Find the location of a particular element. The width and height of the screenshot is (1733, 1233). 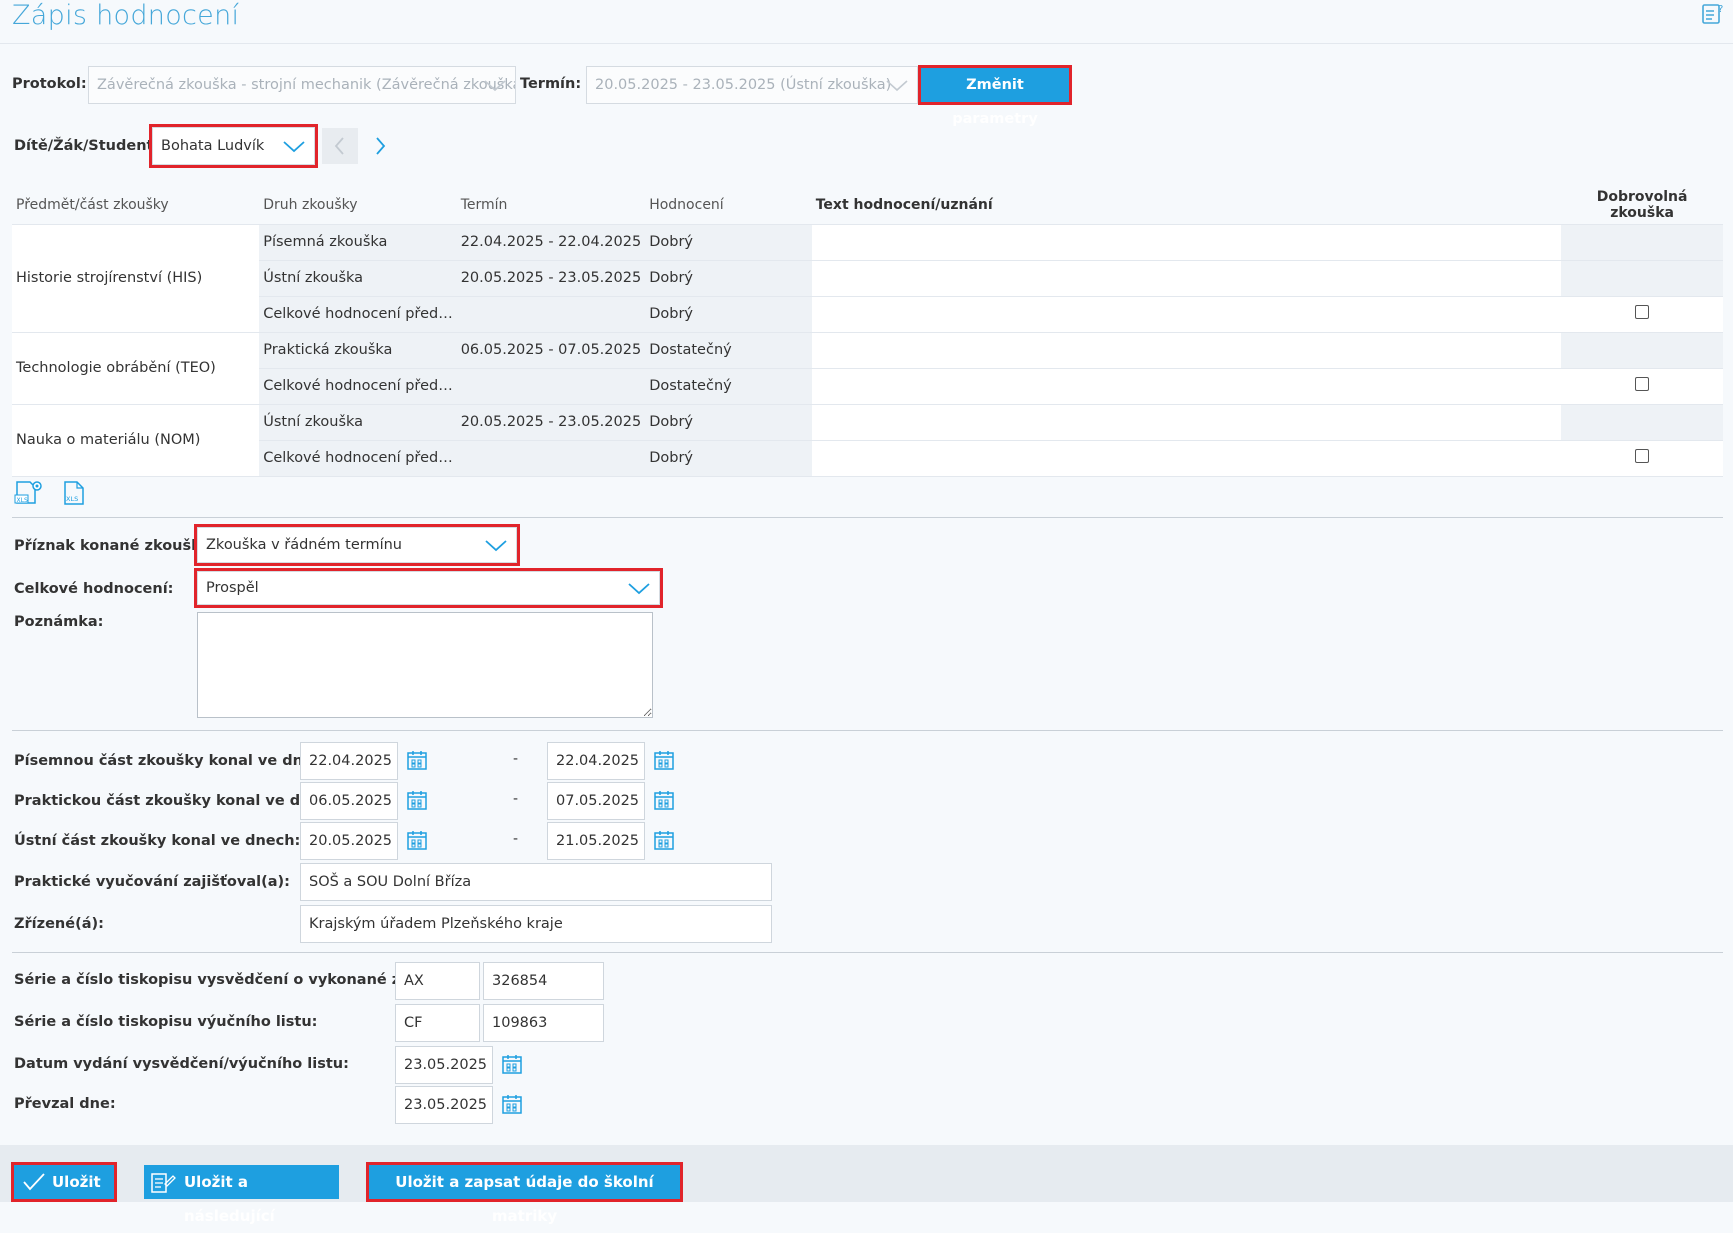

cert-series-input: AX is located at coordinates (437, 981).